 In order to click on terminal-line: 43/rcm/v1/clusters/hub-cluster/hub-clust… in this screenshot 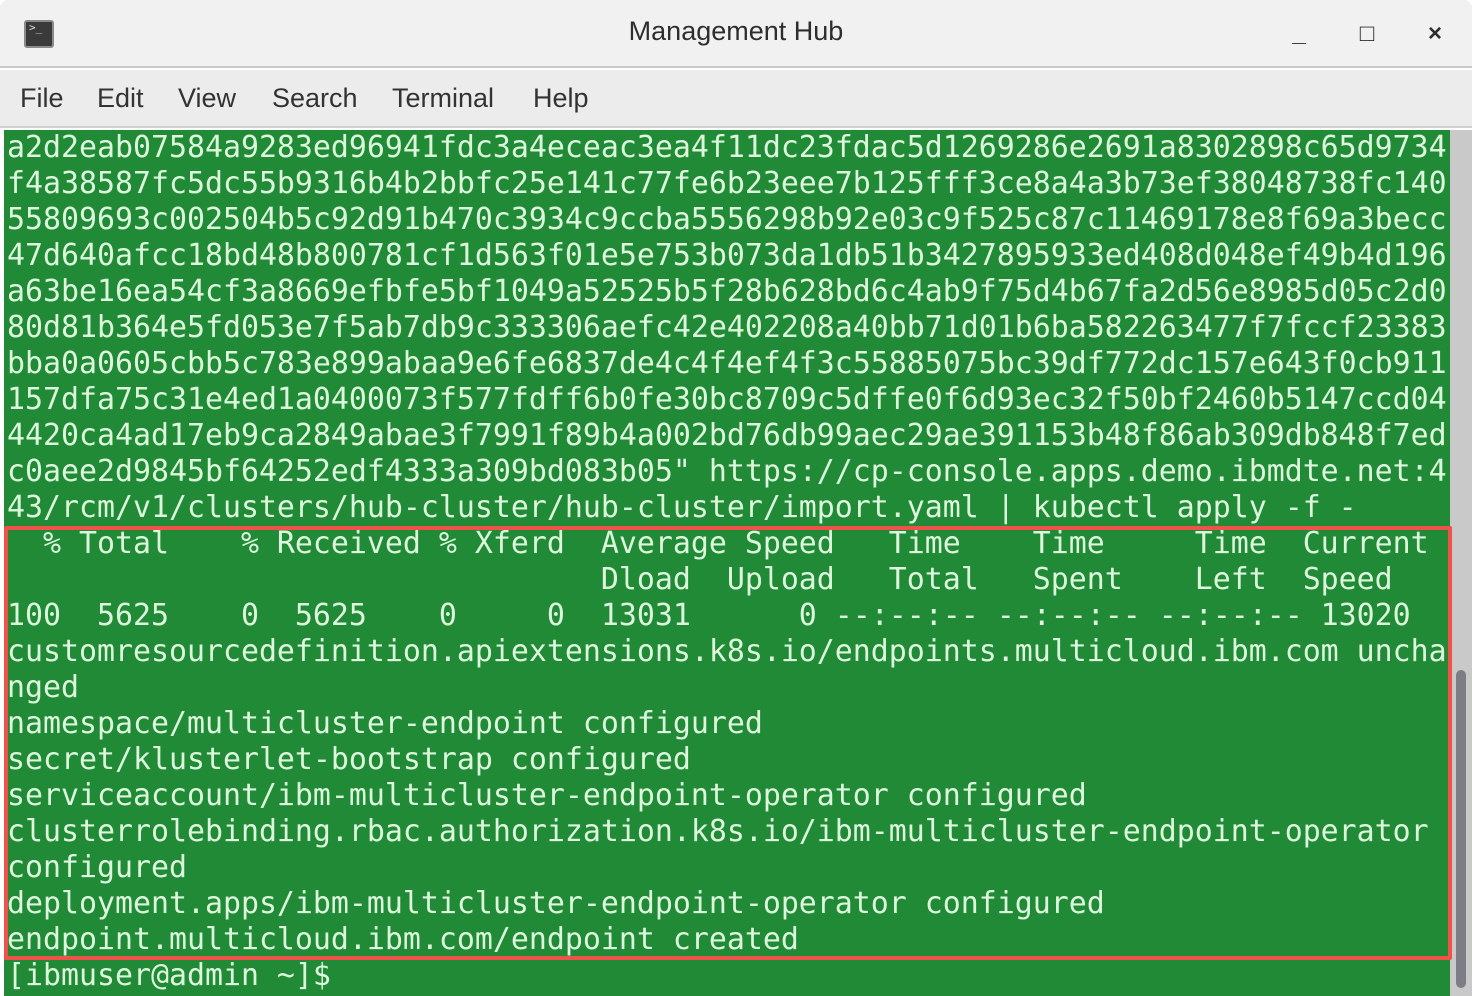, I will do `click(682, 507)`.